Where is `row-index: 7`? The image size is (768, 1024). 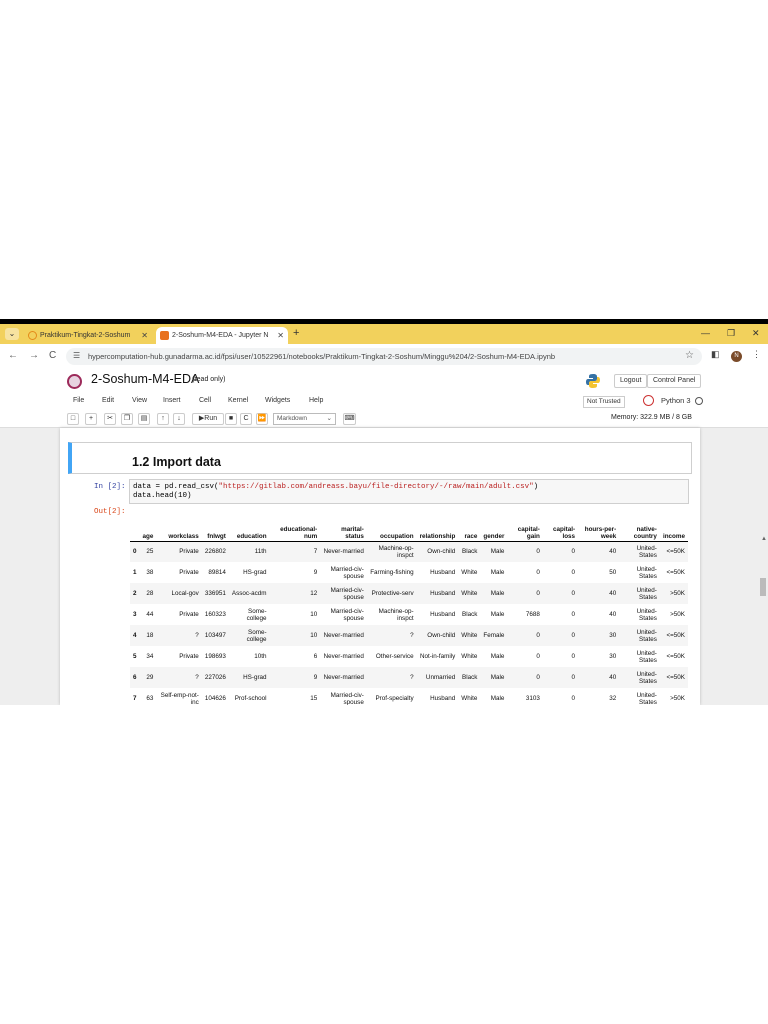 row-index: 7 is located at coordinates (135, 698).